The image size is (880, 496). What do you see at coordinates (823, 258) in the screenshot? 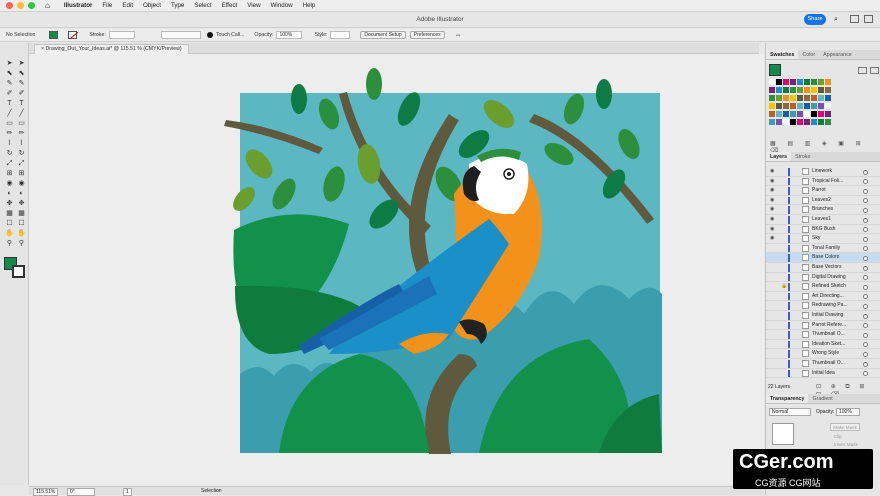
I see `layer-row: Base Colors` at bounding box center [823, 258].